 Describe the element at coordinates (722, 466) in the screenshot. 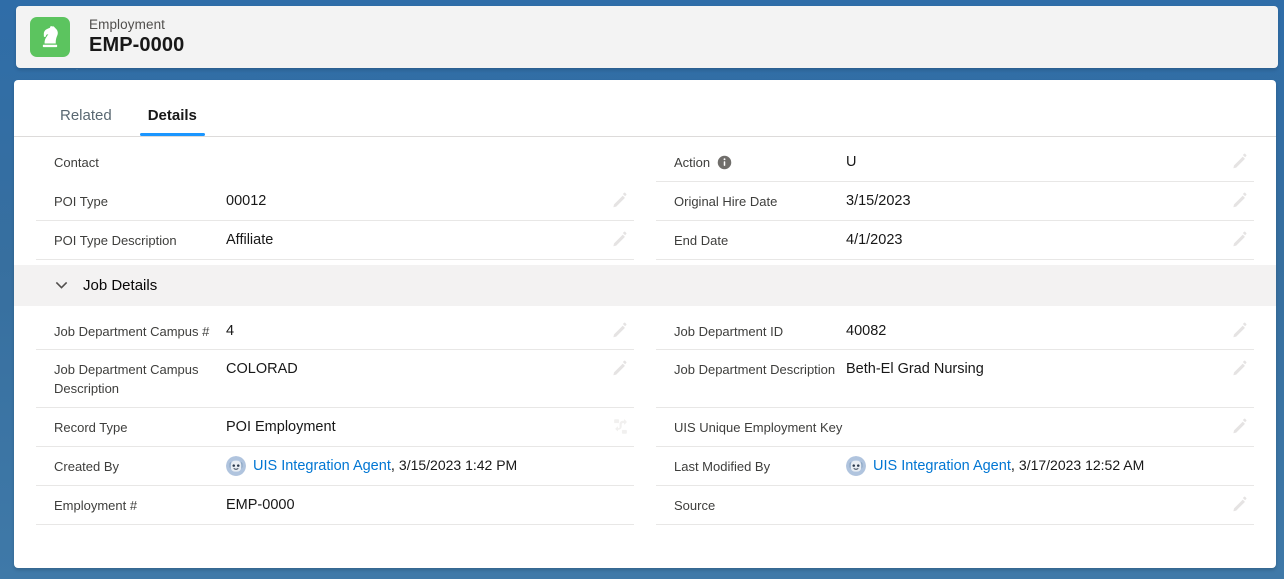

I see `field-label-text: Last Modified By` at that location.